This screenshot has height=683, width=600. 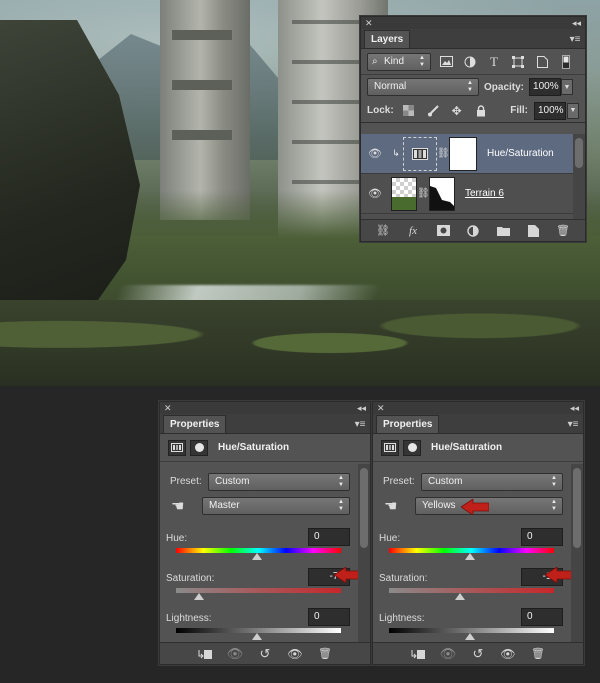 I want to click on filter-toggle-icon, so click(x=566, y=62).